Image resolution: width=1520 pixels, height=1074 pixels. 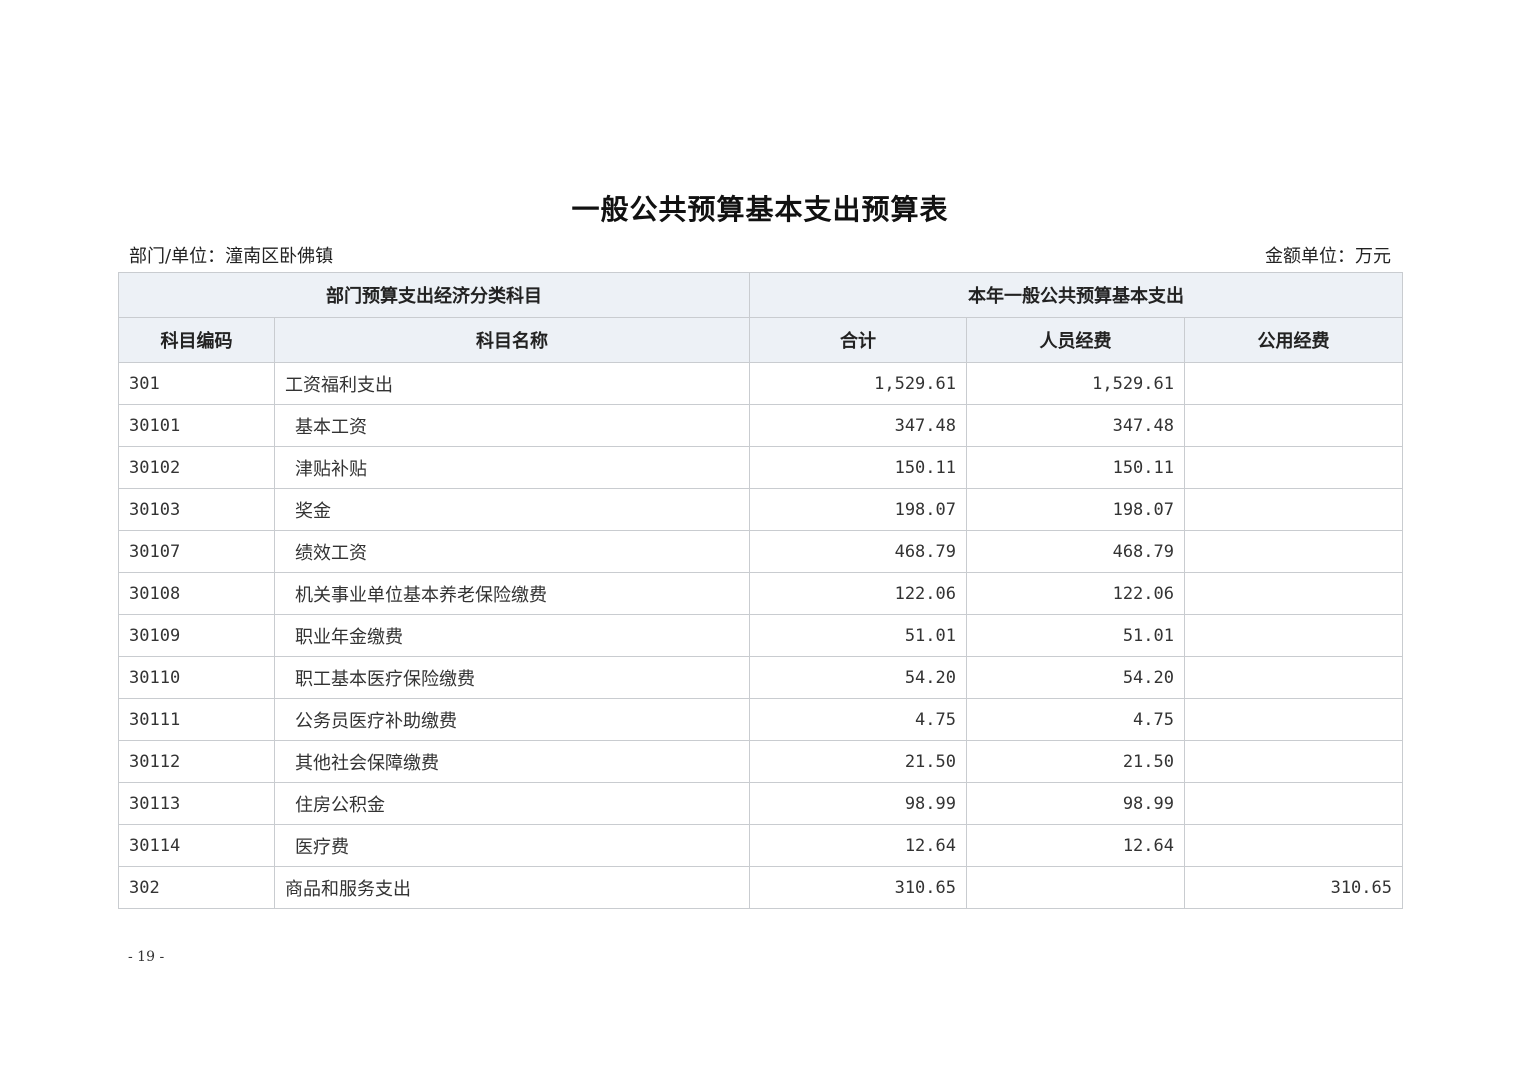 What do you see at coordinates (512, 509) in the screenshot?
I see `cell-name: 奖金` at bounding box center [512, 509].